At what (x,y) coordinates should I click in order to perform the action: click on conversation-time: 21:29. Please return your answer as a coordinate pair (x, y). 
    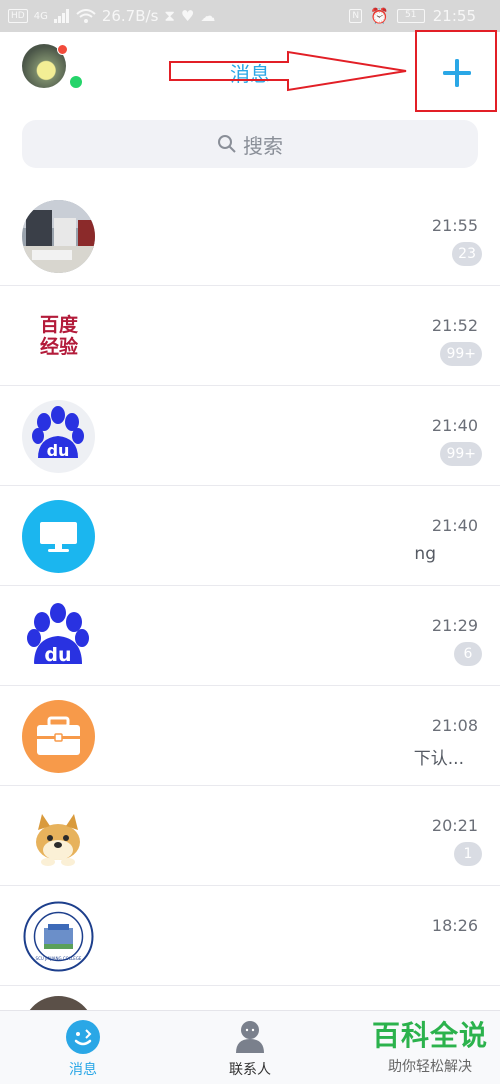
    Looking at the image, I should click on (454, 625).